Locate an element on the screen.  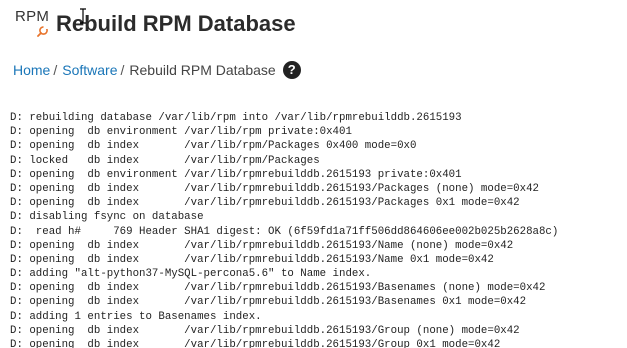
rpm-wrench-icon: RPM is located at coordinates (32, 23).